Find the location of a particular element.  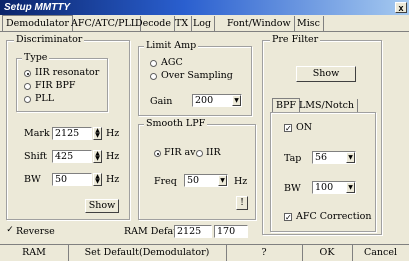

help-button: ? is located at coordinates (264, 253).